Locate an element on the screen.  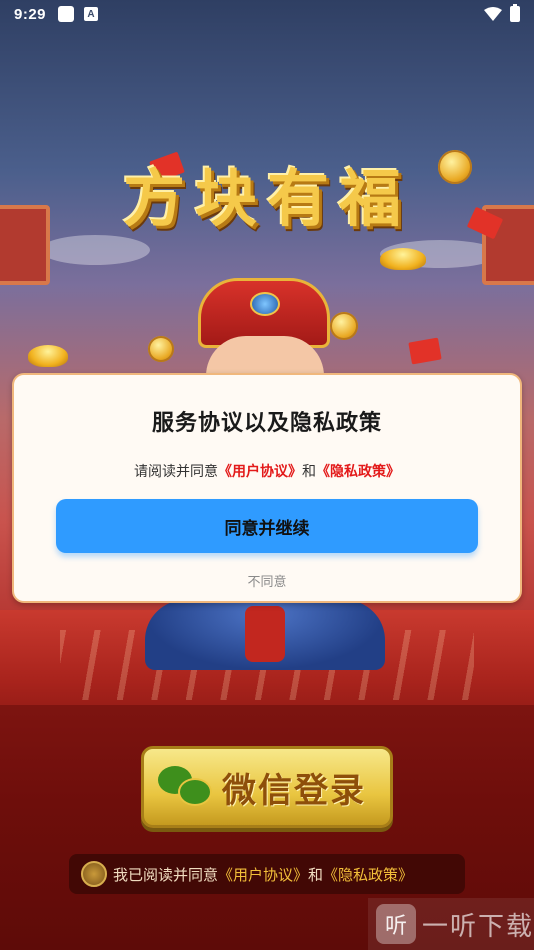
dialog-title: 服务协议以及隐私政策 is located at coordinates (266, 423).